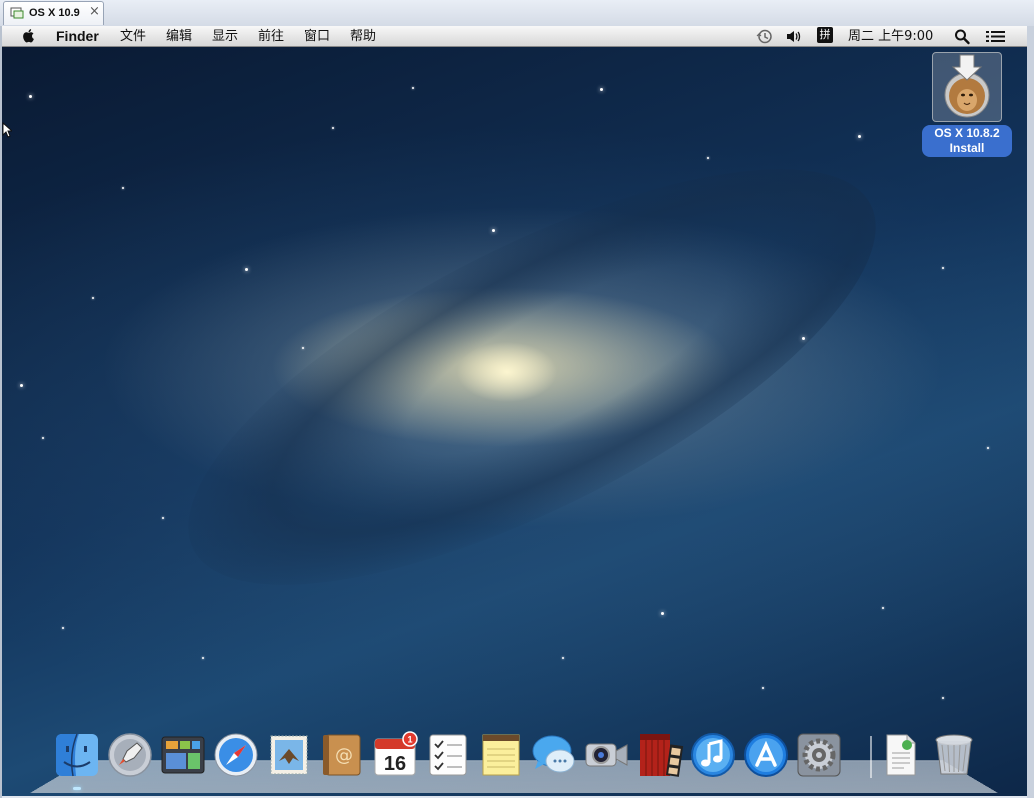 The width and height of the screenshot is (1034, 798). I want to click on reminders-icon, so click(448, 755).